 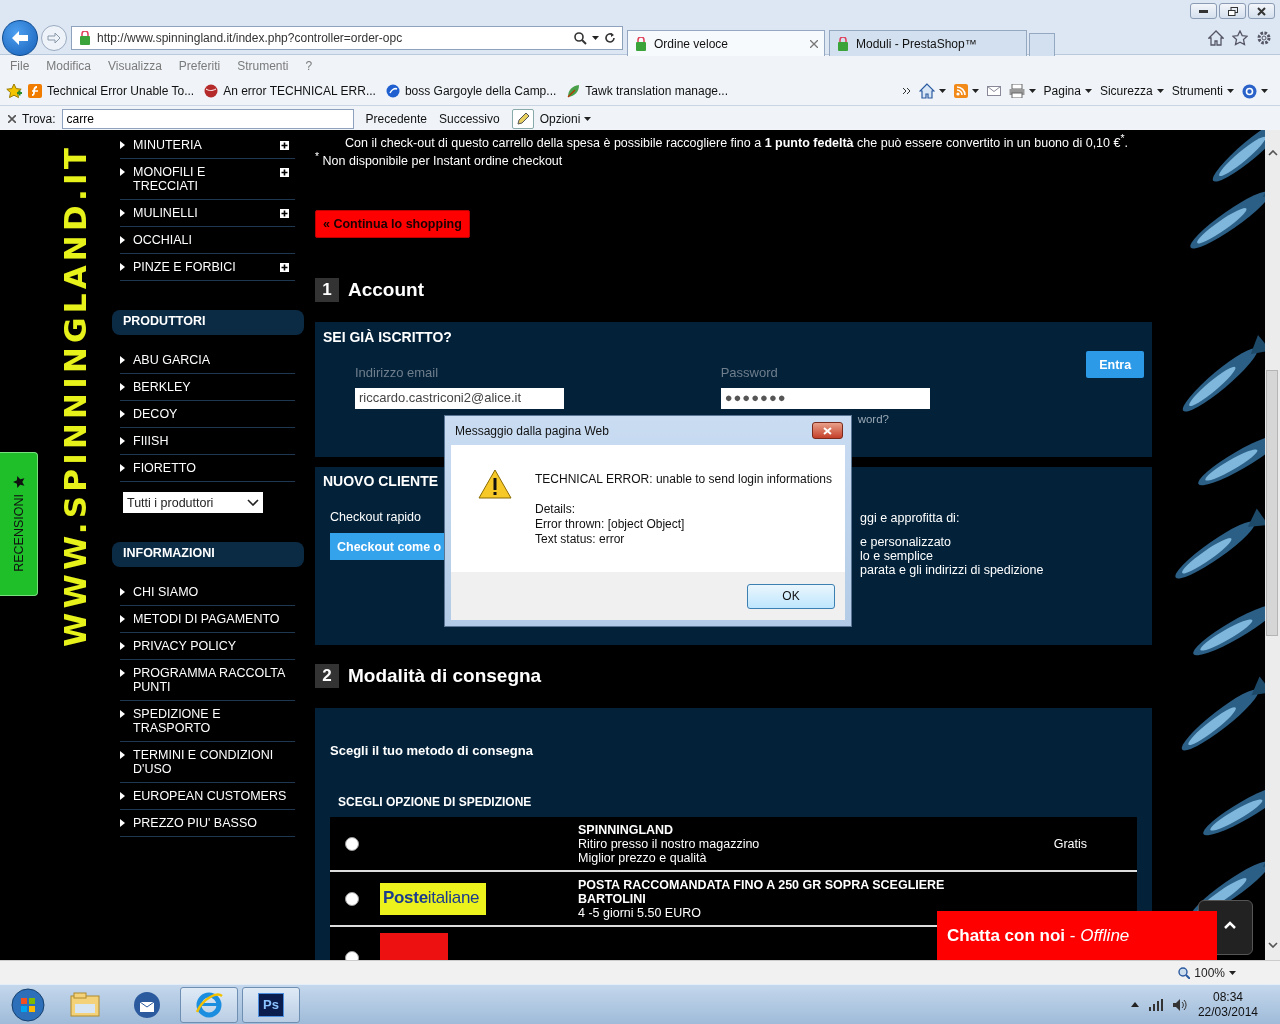 I want to click on back-button, so click(x=20, y=38).